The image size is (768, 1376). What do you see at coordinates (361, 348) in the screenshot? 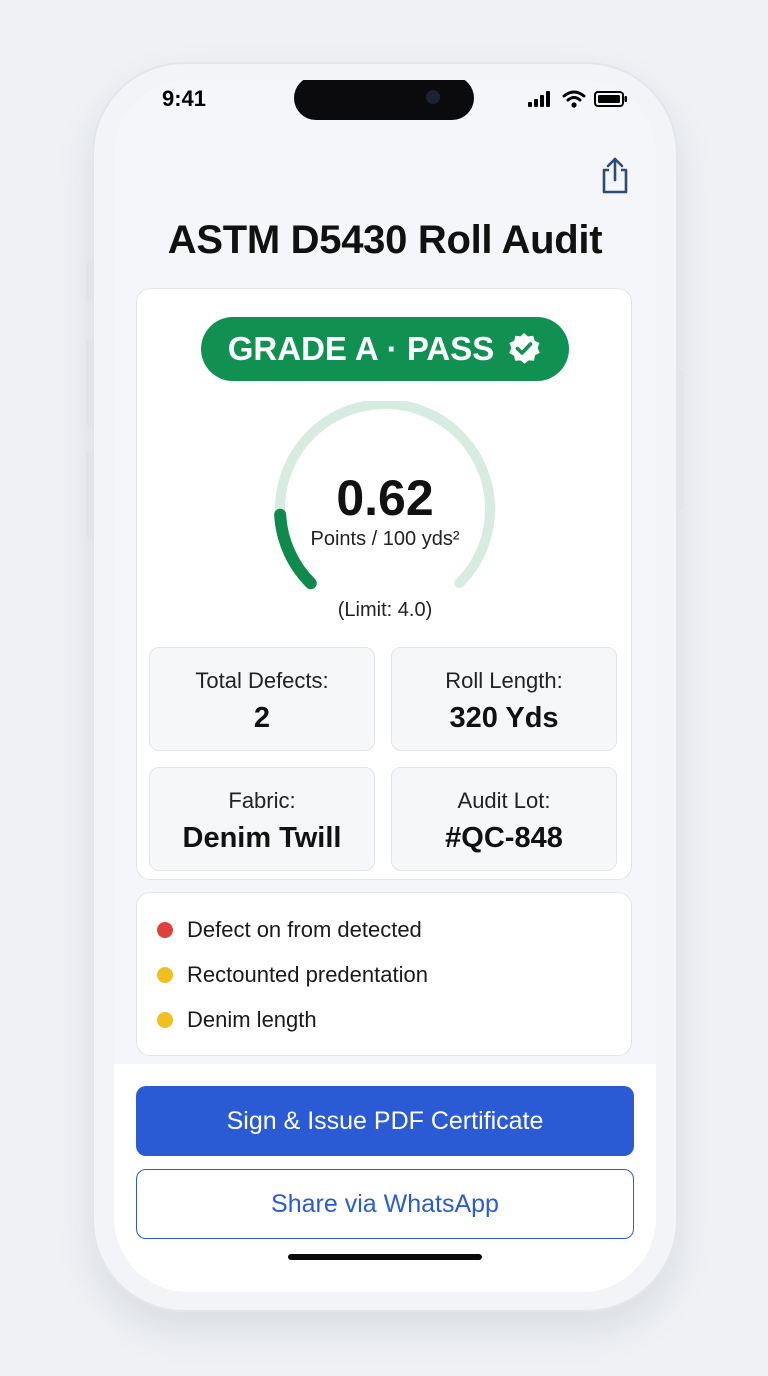
I see `grade-label: GRADE A · PASS` at bounding box center [361, 348].